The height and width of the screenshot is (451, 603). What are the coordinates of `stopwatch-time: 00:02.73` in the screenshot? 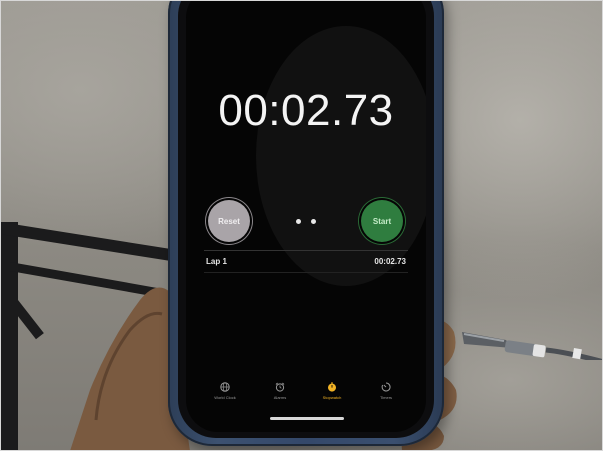 It's located at (306, 110).